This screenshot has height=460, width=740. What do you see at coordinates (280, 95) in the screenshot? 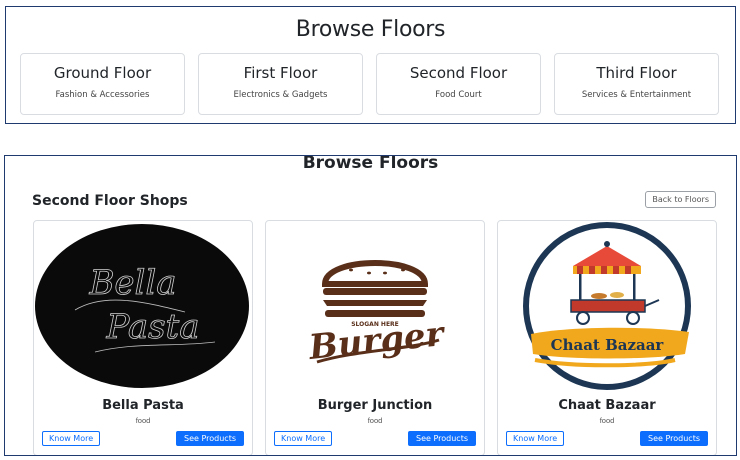
I see `floor-description: Electronics & Gadgets` at bounding box center [280, 95].